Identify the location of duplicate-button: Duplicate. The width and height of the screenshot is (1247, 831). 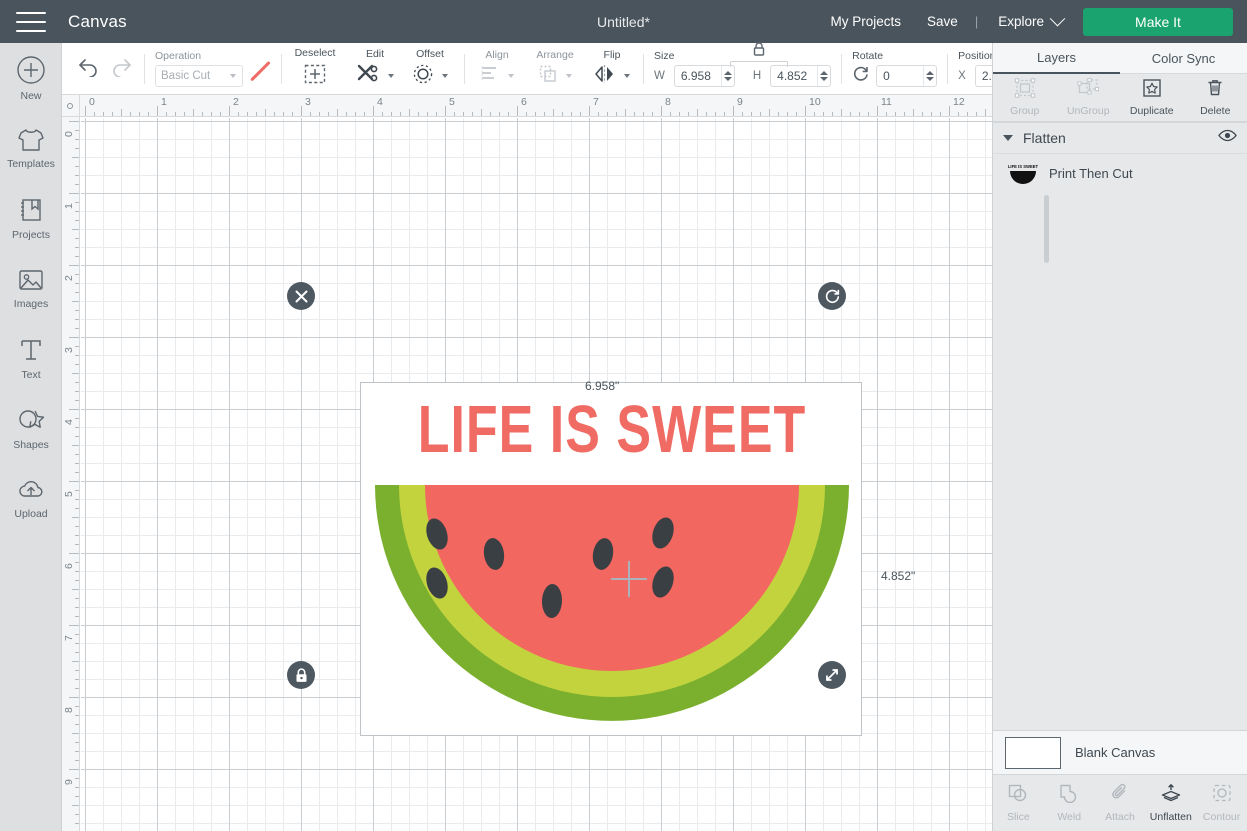
(1152, 97).